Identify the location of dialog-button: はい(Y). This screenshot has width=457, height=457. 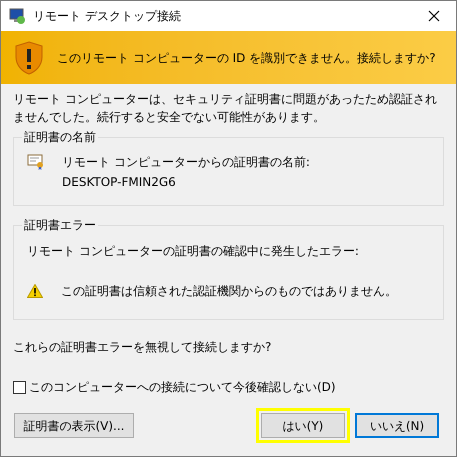
(303, 425).